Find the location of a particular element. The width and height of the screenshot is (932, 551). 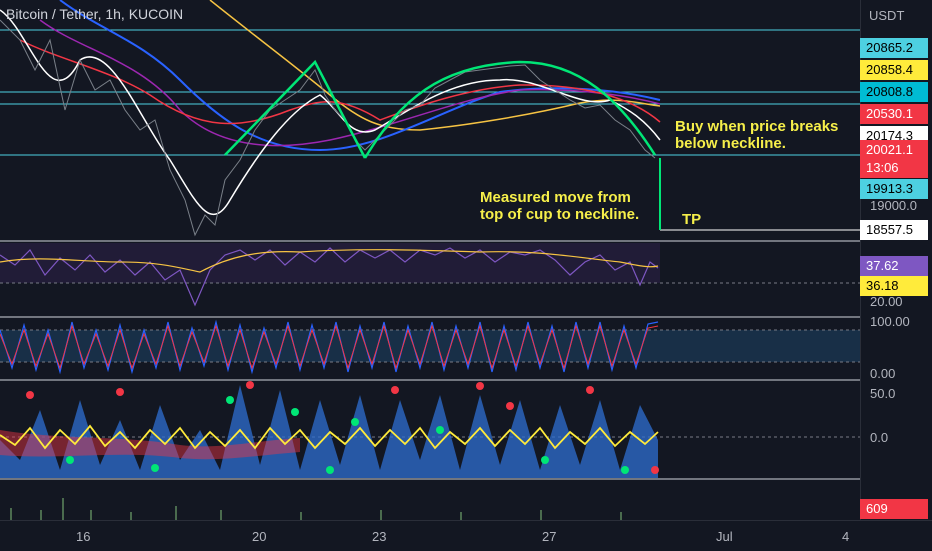

buy-annotation: Buy when price breaks below neckline. is located at coordinates (756, 135).